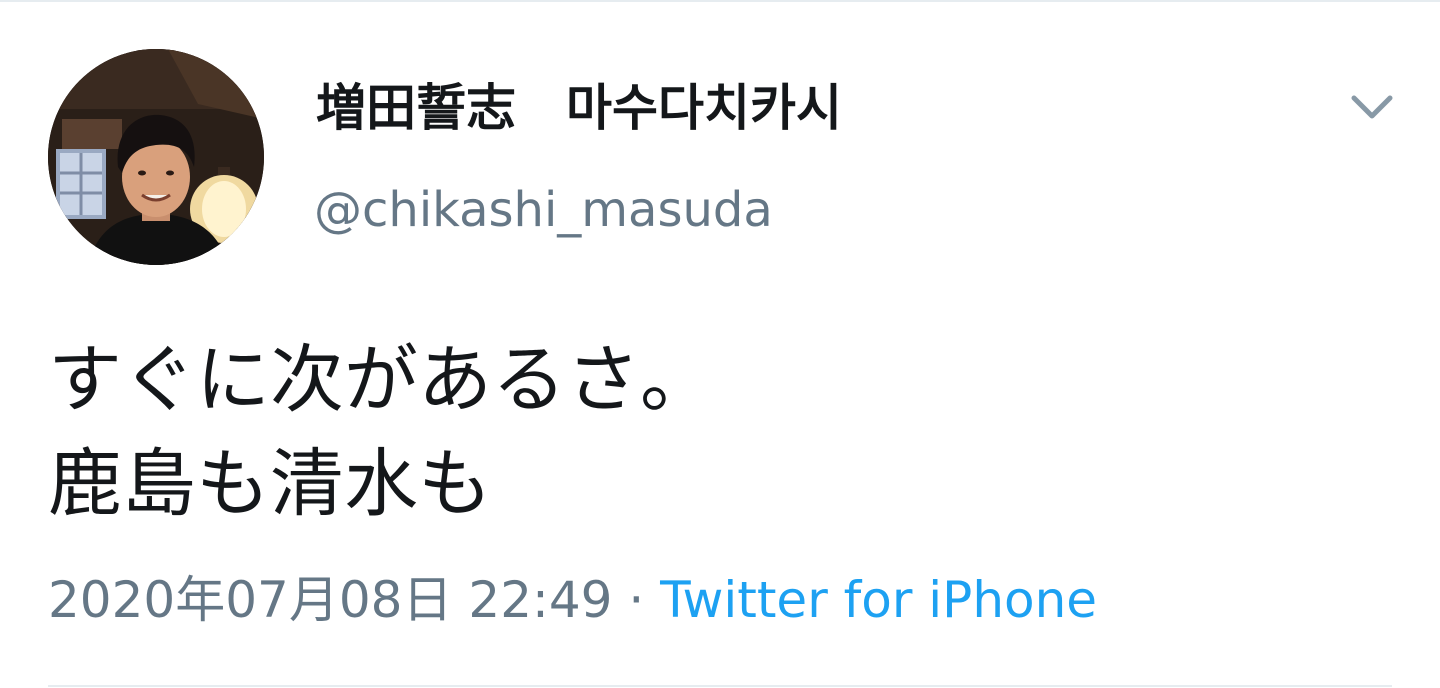  Describe the element at coordinates (381, 380) in the screenshot. I see `tweet-text-line: すぐに次があるさ。` at that location.